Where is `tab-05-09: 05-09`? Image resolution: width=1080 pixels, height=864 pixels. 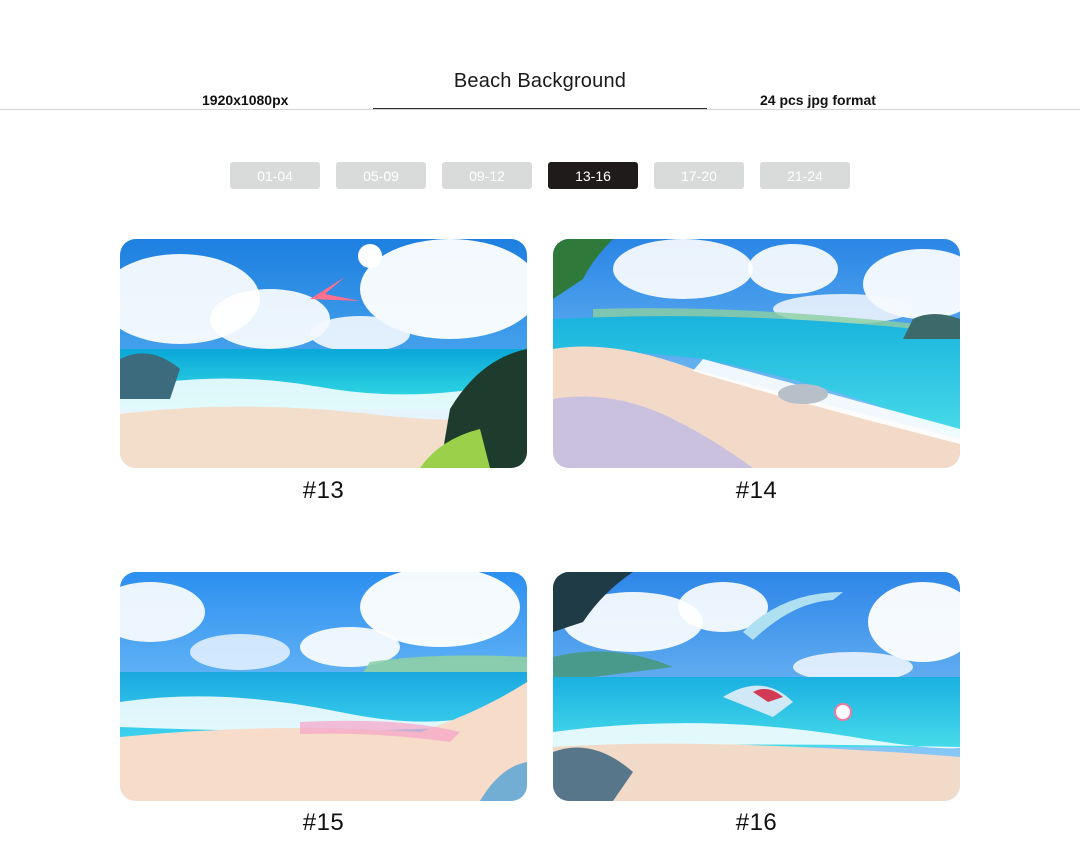
tab-05-09: 05-09 is located at coordinates (381, 175).